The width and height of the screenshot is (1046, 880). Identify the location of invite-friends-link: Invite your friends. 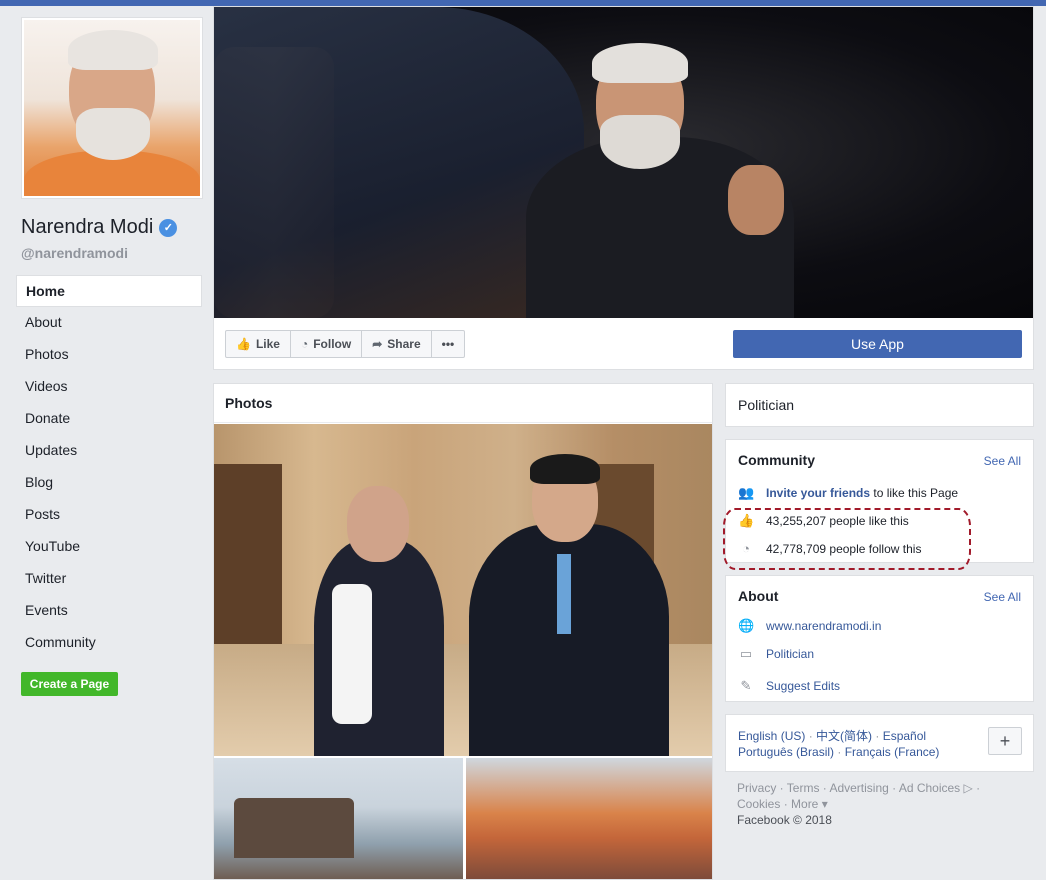
(818, 493).